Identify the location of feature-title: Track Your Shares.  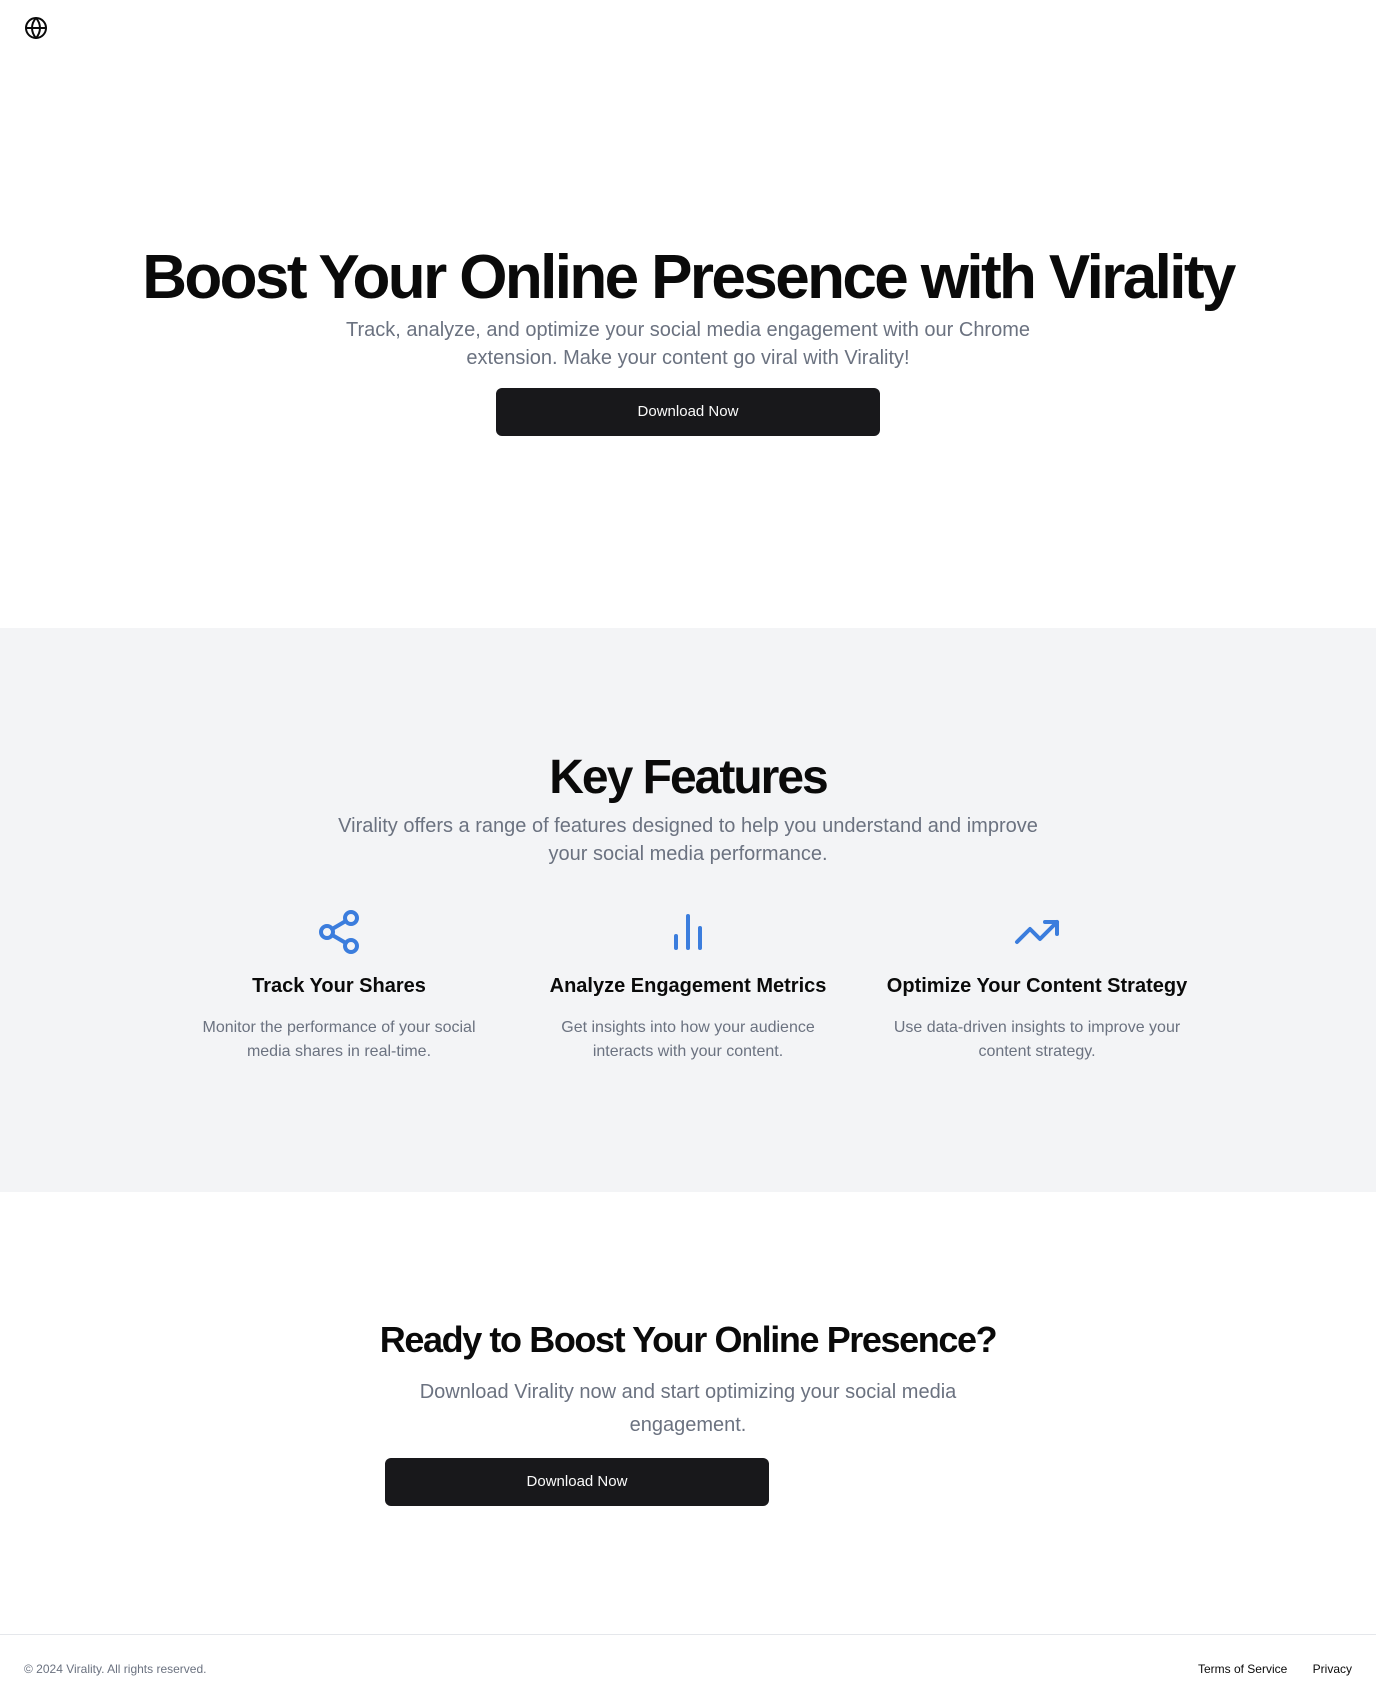
(339, 986).